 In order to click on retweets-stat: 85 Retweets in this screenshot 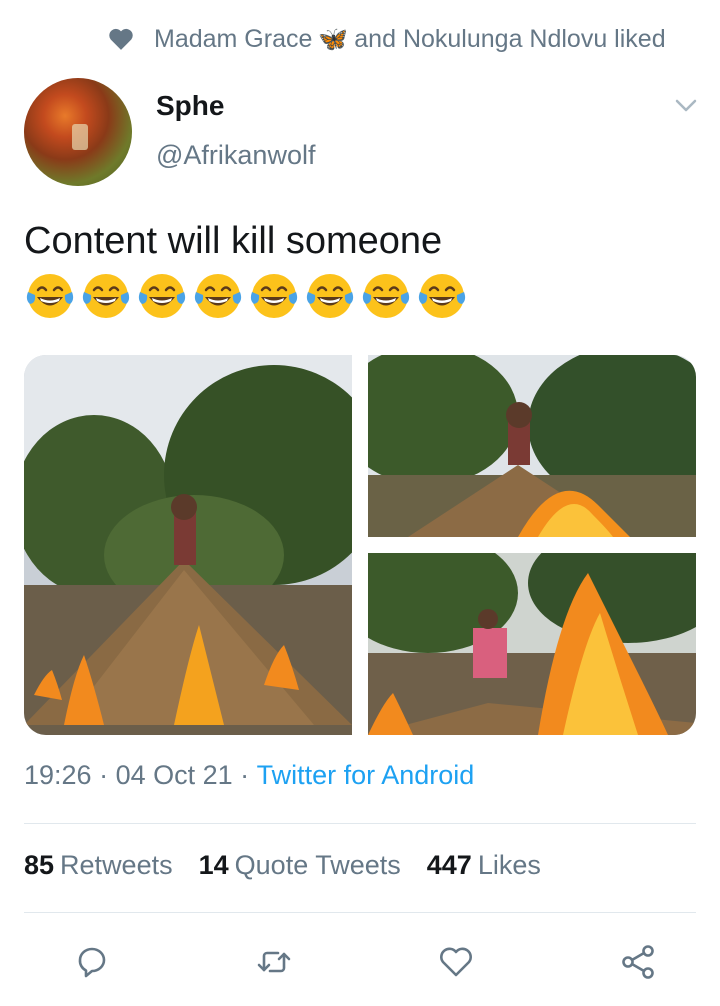, I will do `click(98, 865)`.